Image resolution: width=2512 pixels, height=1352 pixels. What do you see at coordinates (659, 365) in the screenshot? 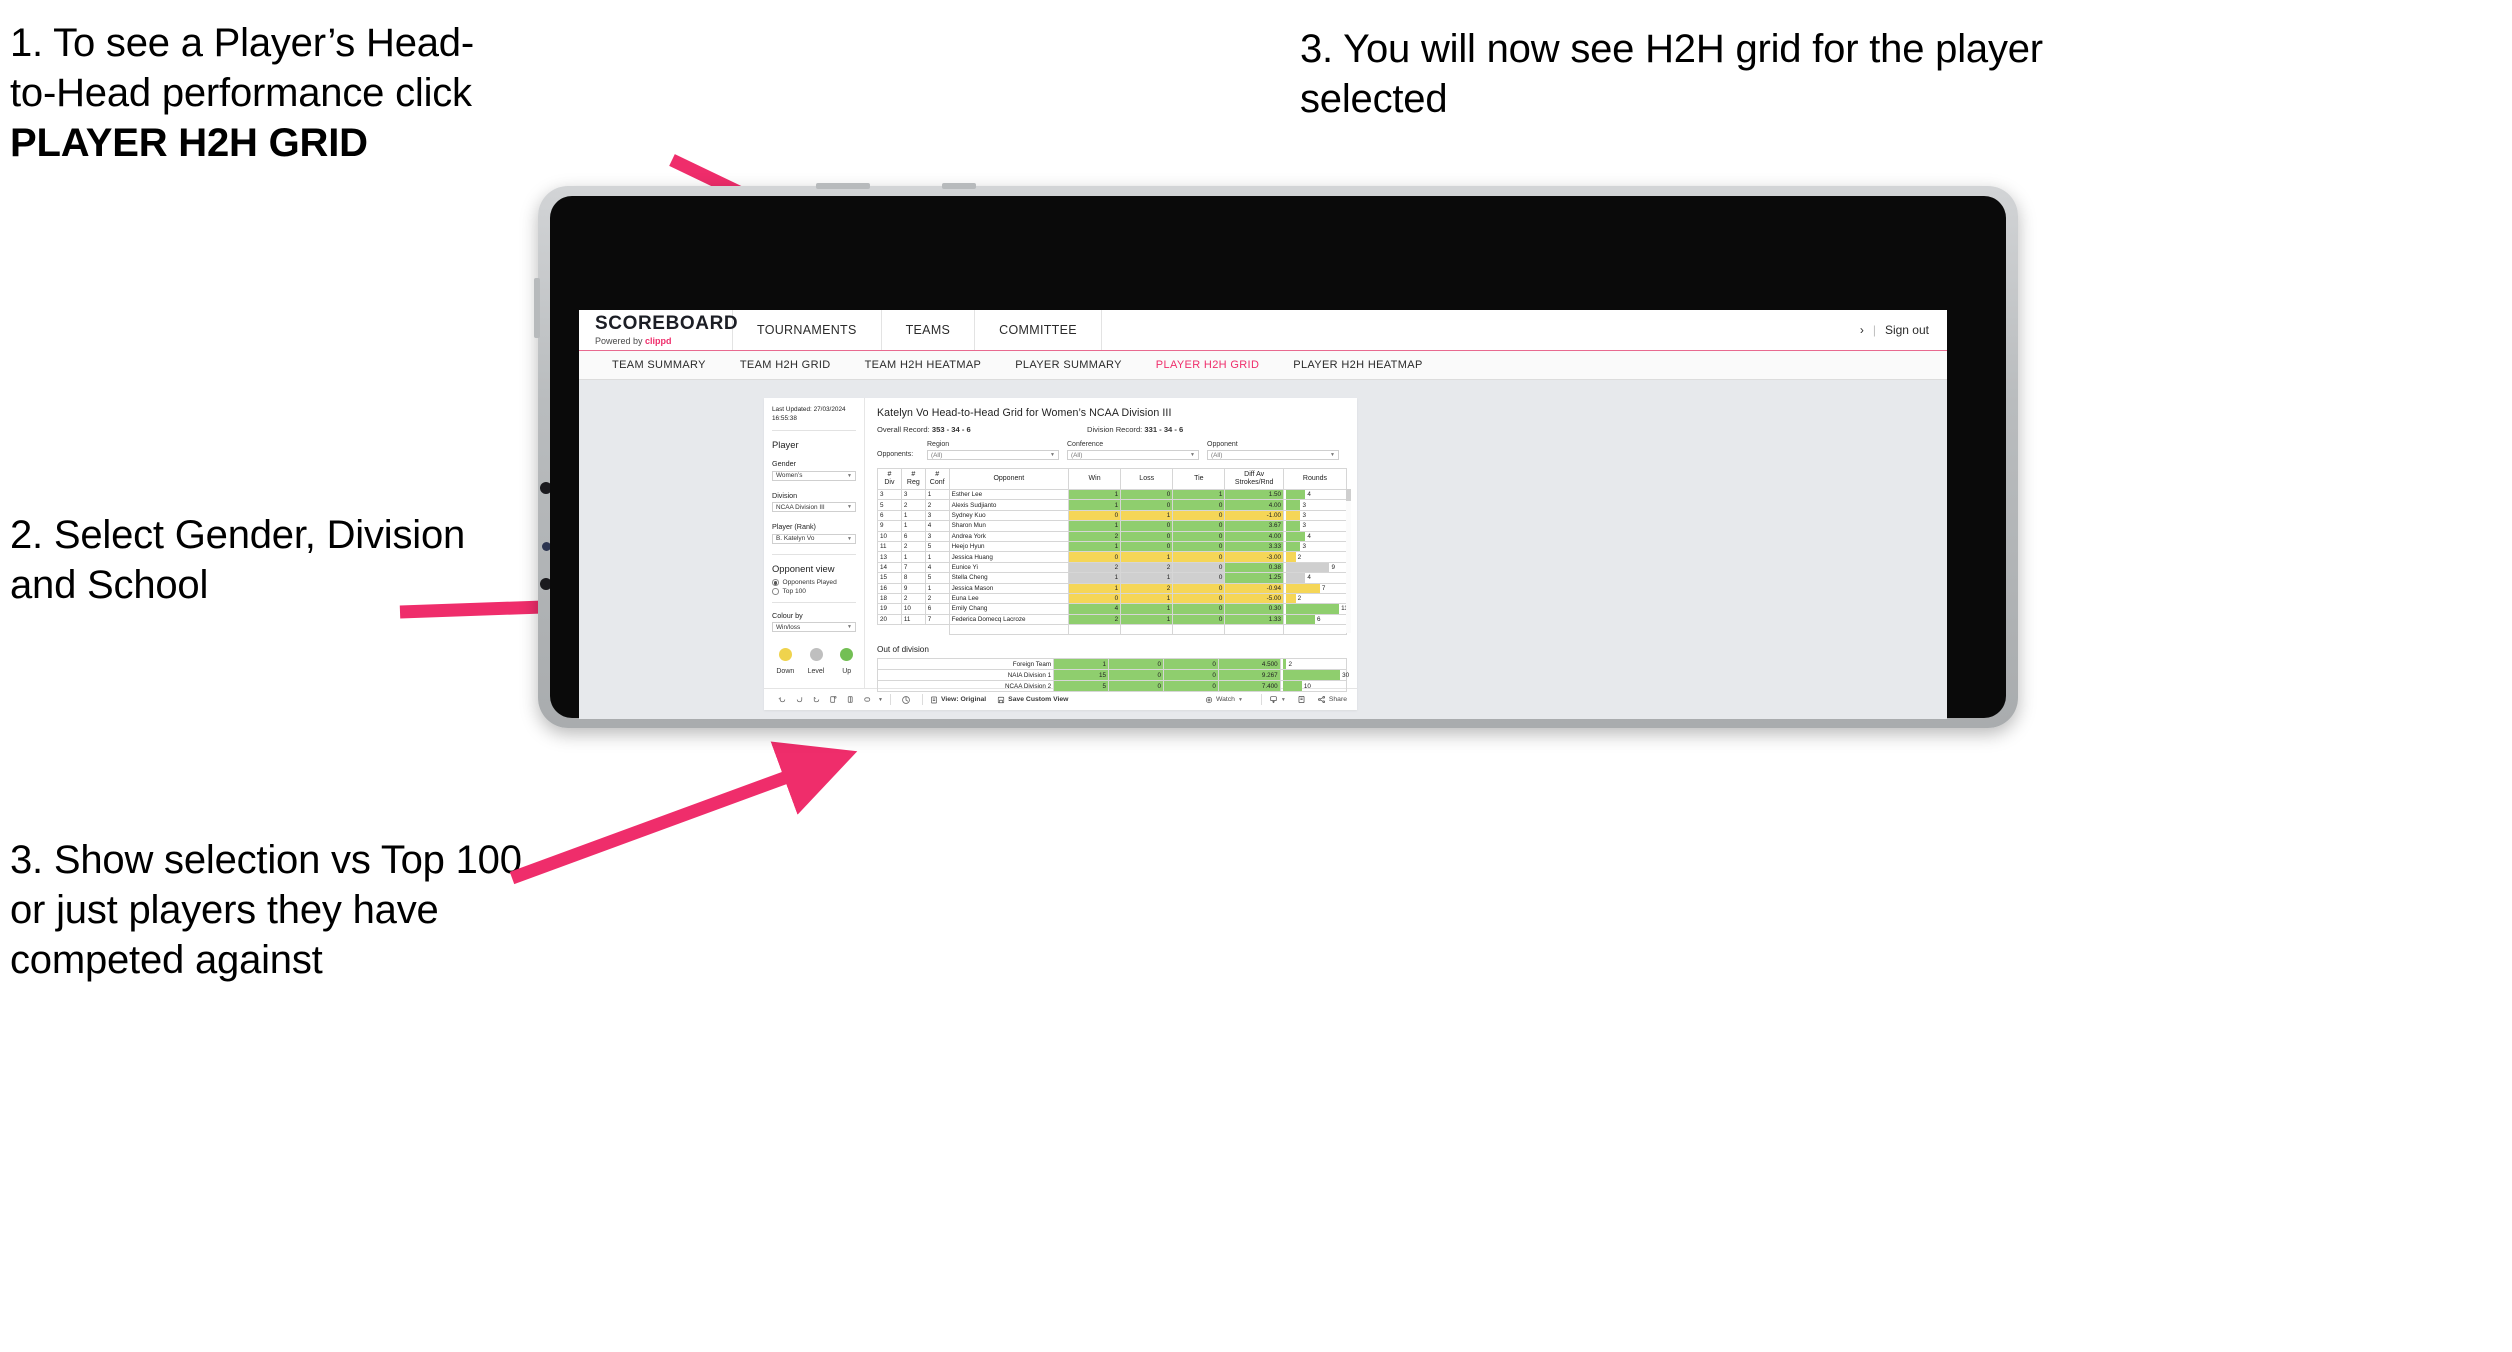
I see `subnav-item-team-summary: TEAM SUMMARY` at bounding box center [659, 365].